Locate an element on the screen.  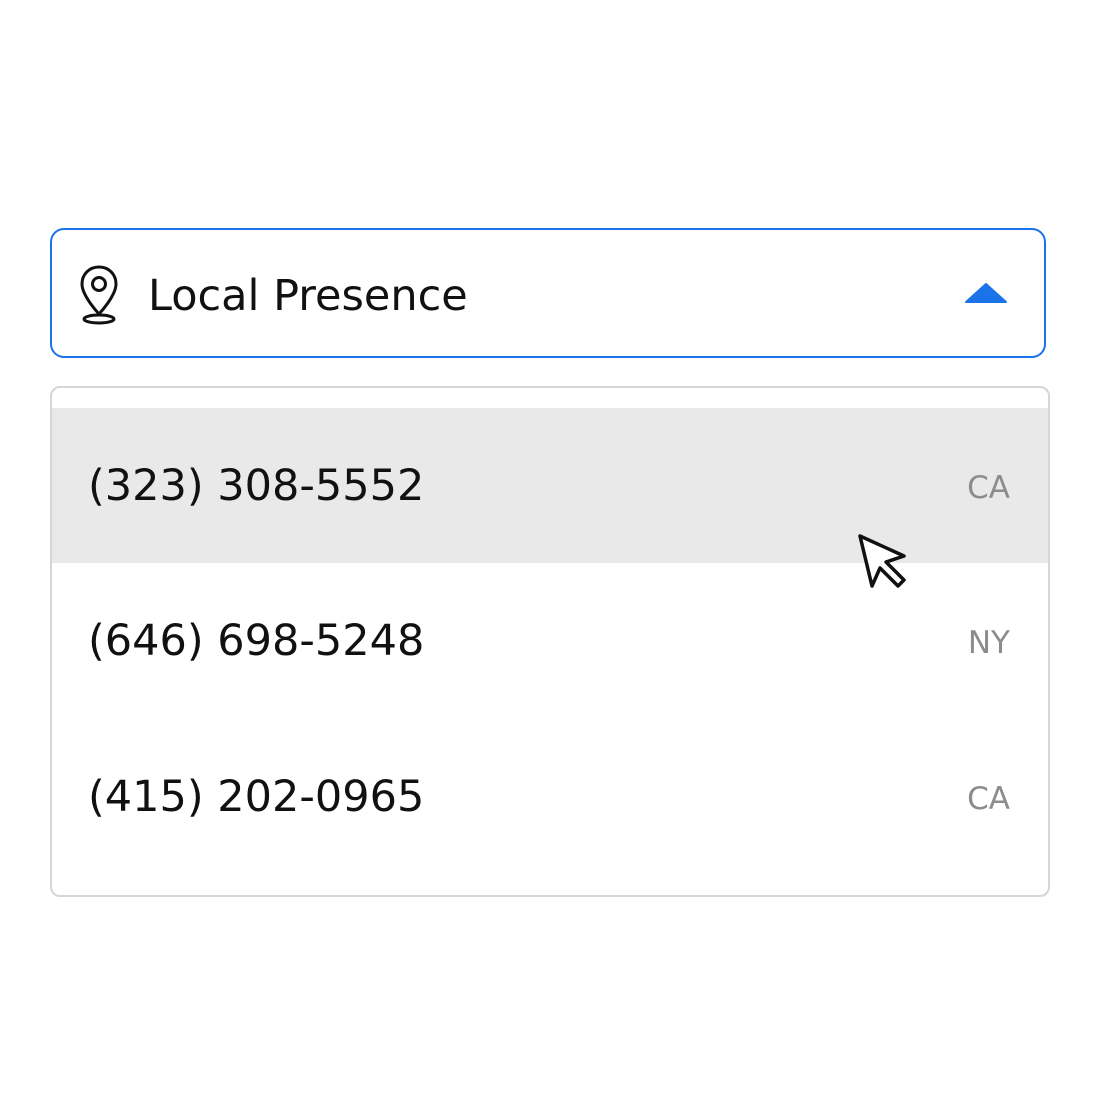
mouse-pointer-icon is located at coordinates (882, 561).